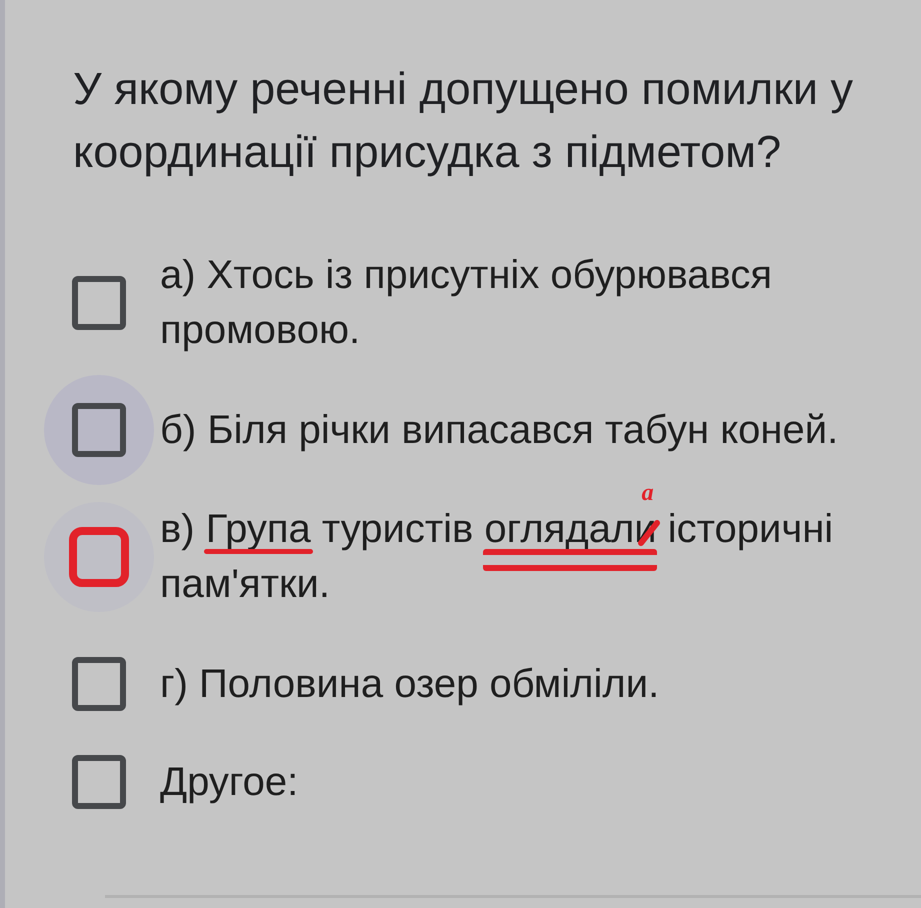 The height and width of the screenshot is (908, 921). I want to click on option-label: Другое:, so click(229, 782).